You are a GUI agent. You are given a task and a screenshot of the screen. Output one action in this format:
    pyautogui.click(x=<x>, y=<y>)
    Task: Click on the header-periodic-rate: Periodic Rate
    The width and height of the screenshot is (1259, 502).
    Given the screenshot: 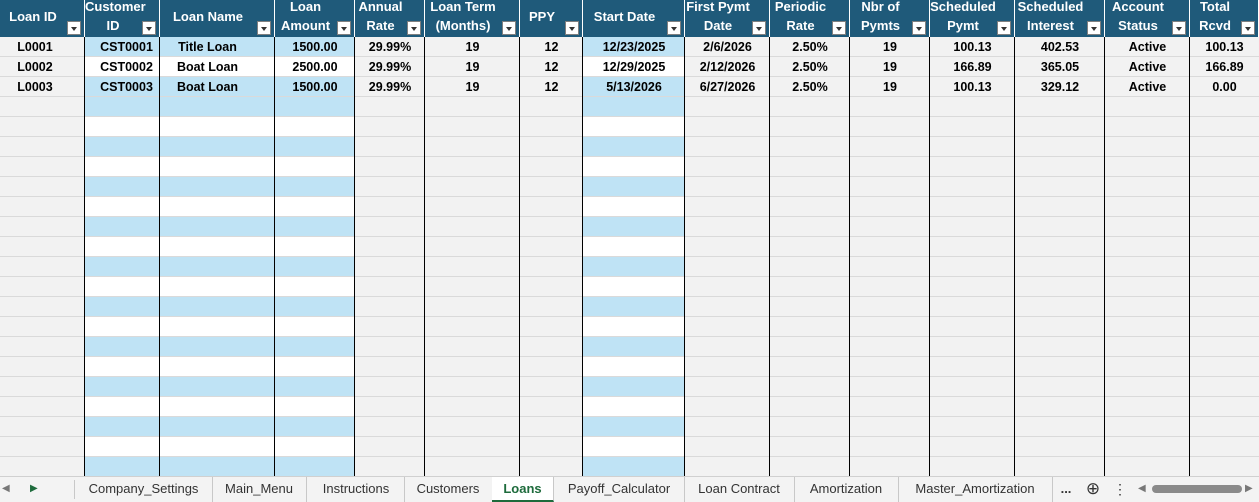 What is the action you would take?
    pyautogui.click(x=810, y=18)
    